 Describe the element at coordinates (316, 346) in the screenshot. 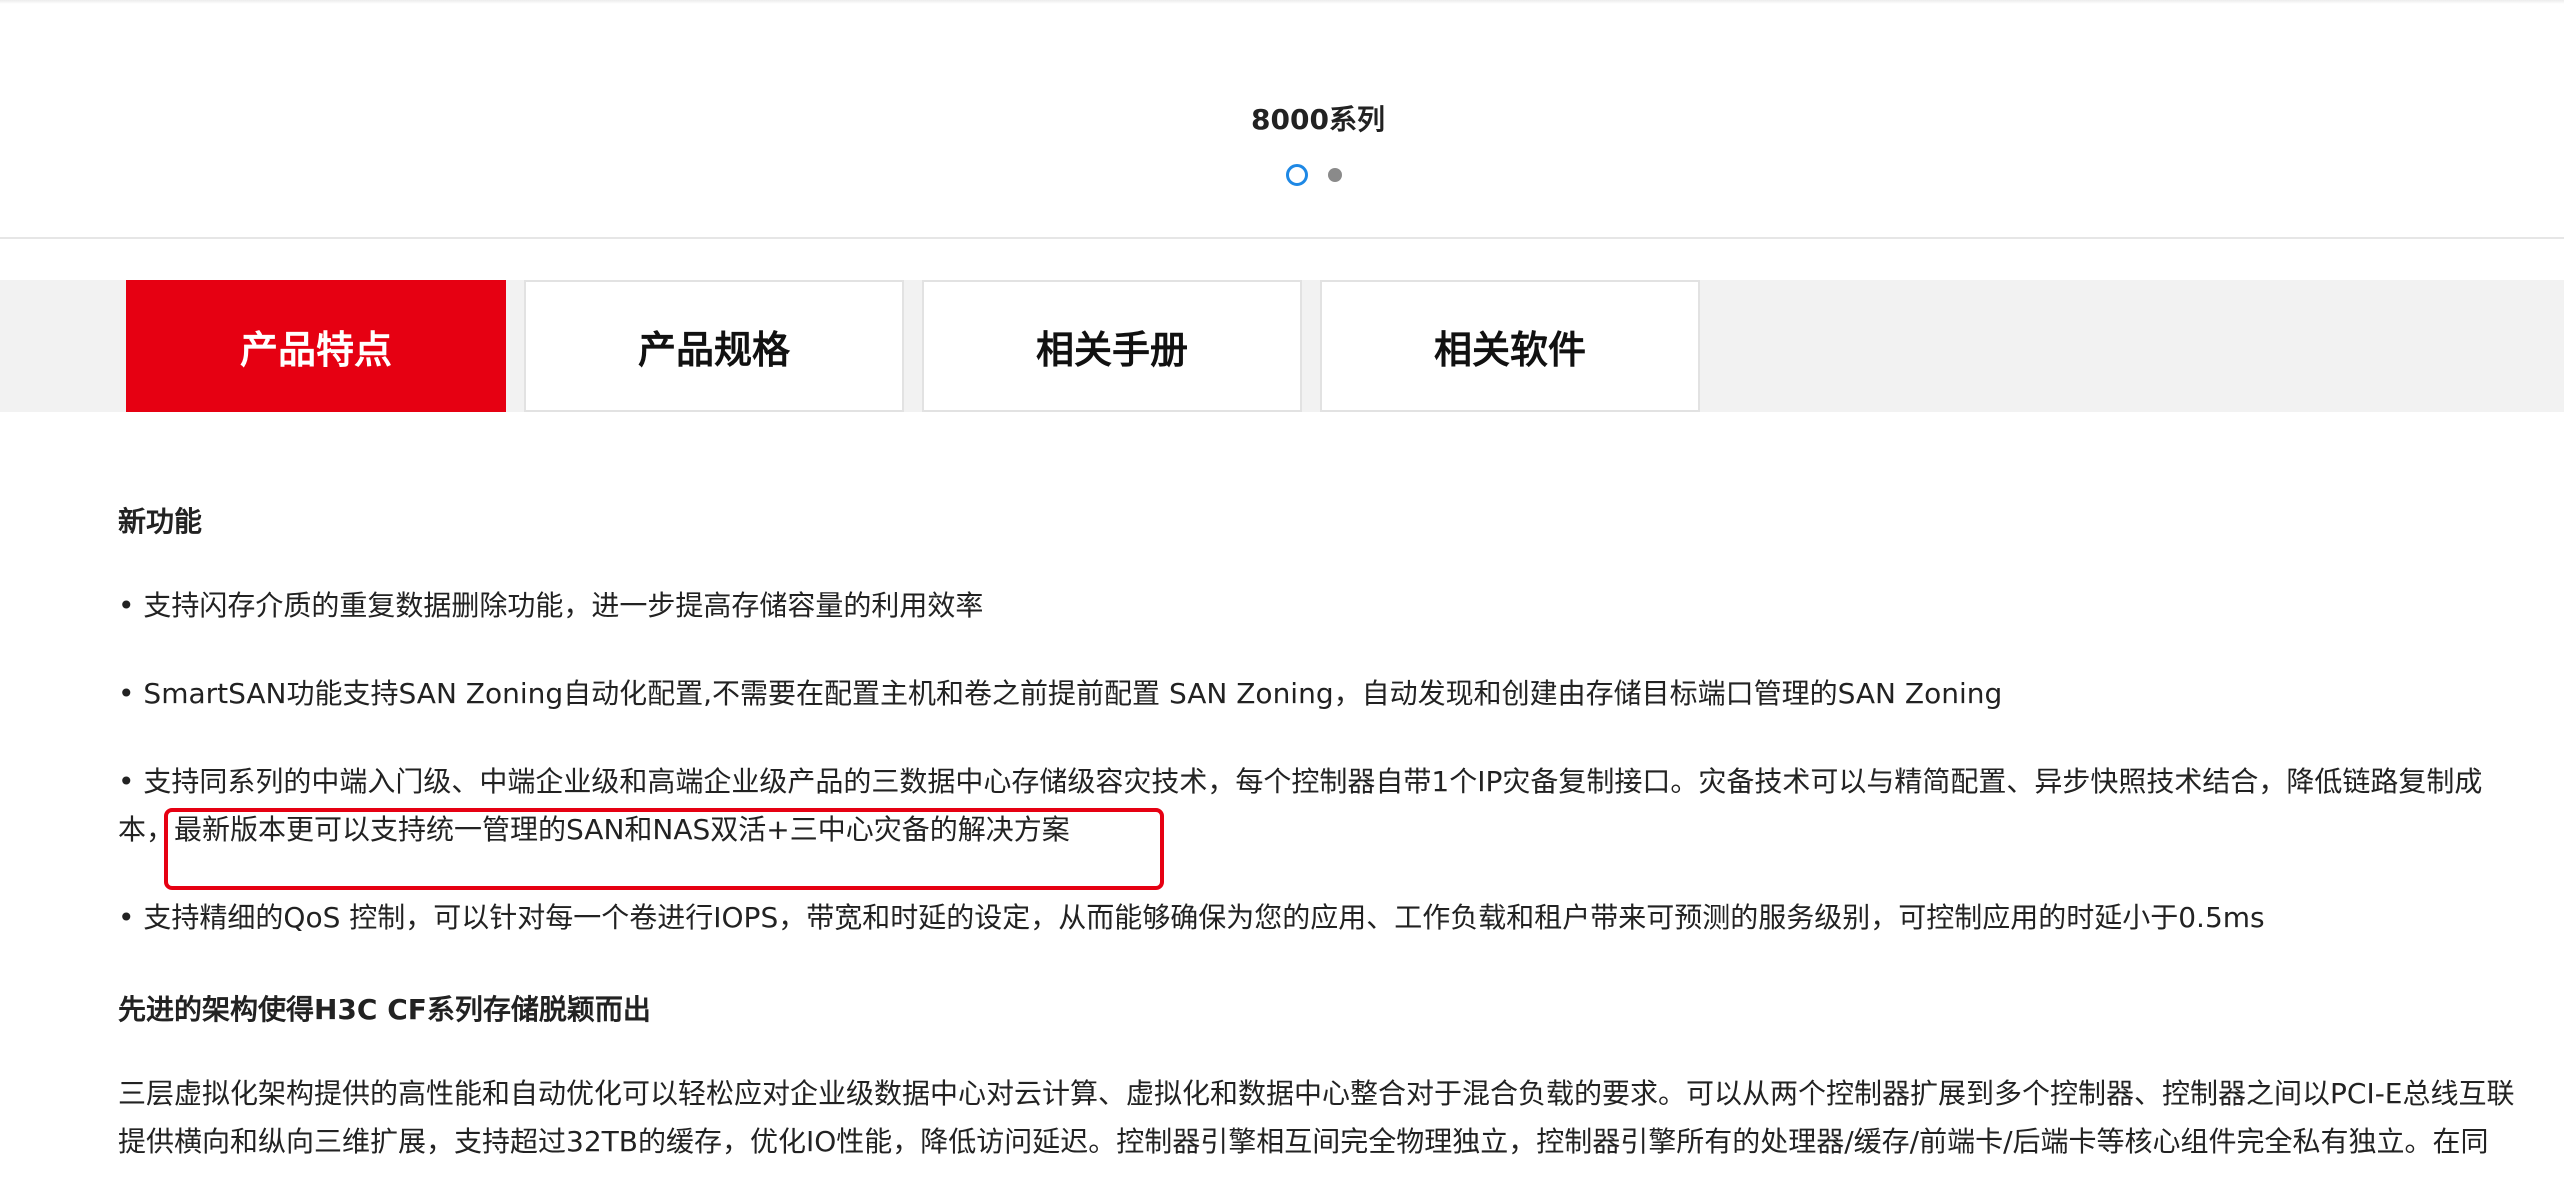

I see `tab-product-features: 产品特点` at that location.